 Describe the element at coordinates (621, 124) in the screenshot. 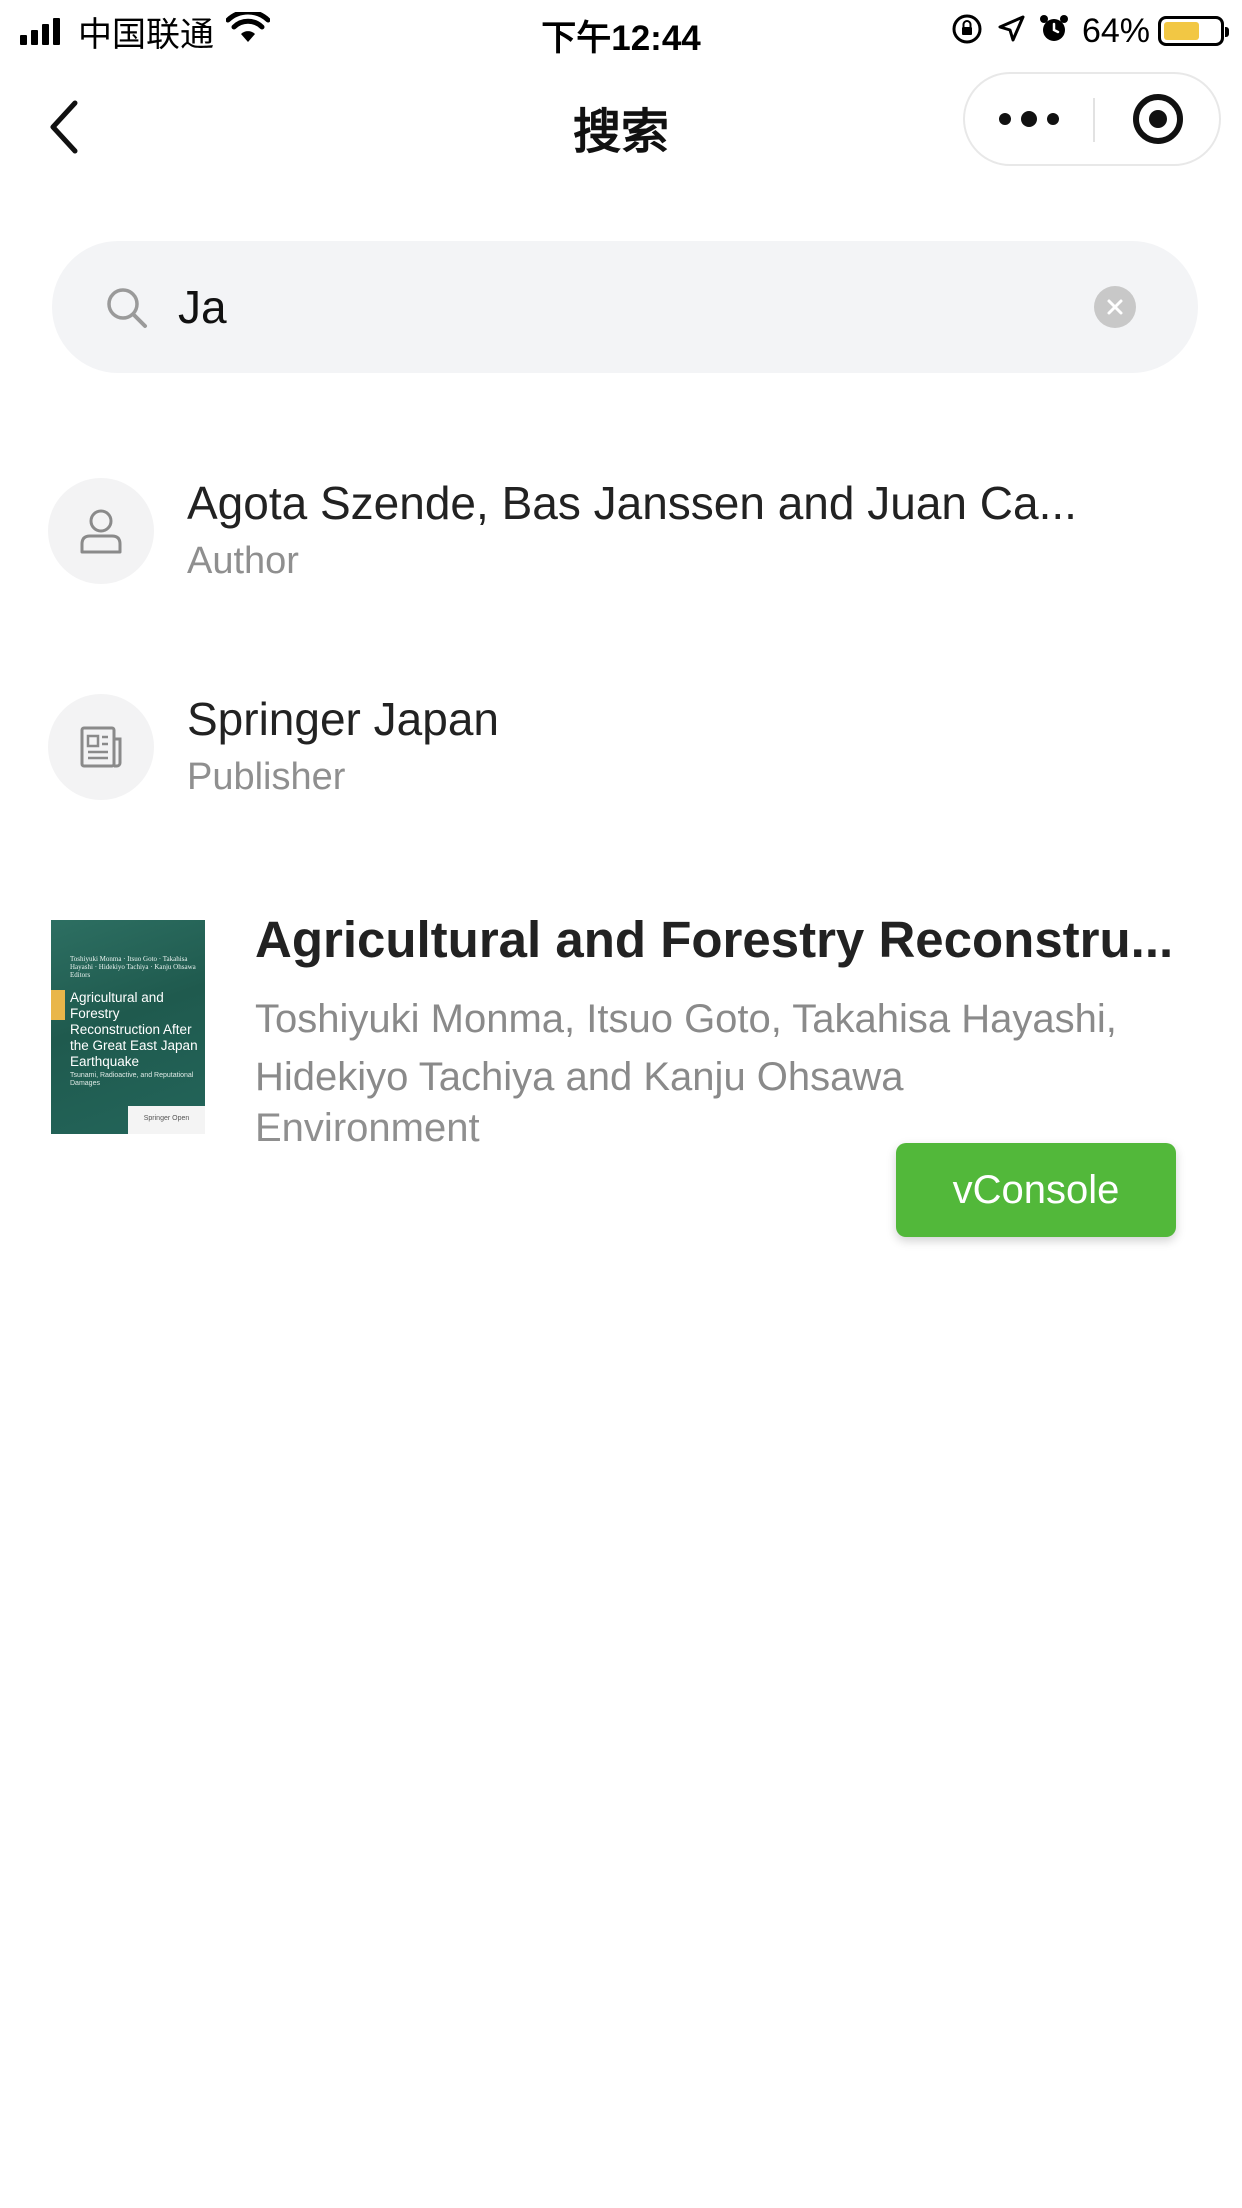

I see `navigation-bar: 搜索` at that location.